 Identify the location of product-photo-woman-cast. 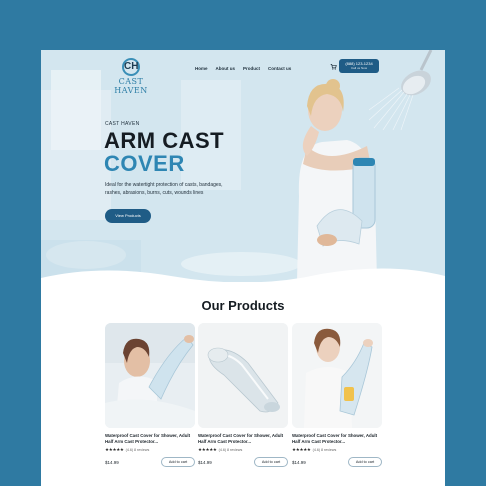
(150, 375).